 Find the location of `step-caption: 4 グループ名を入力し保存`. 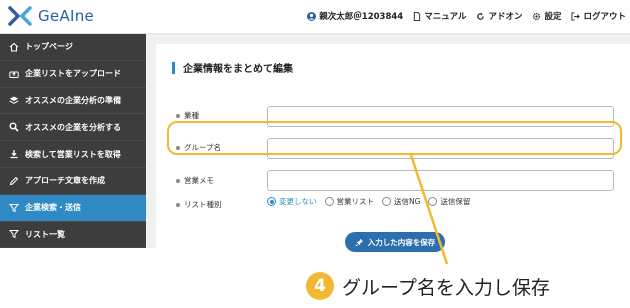

step-caption: 4 グループ名を入力し保存 is located at coordinates (428, 286).